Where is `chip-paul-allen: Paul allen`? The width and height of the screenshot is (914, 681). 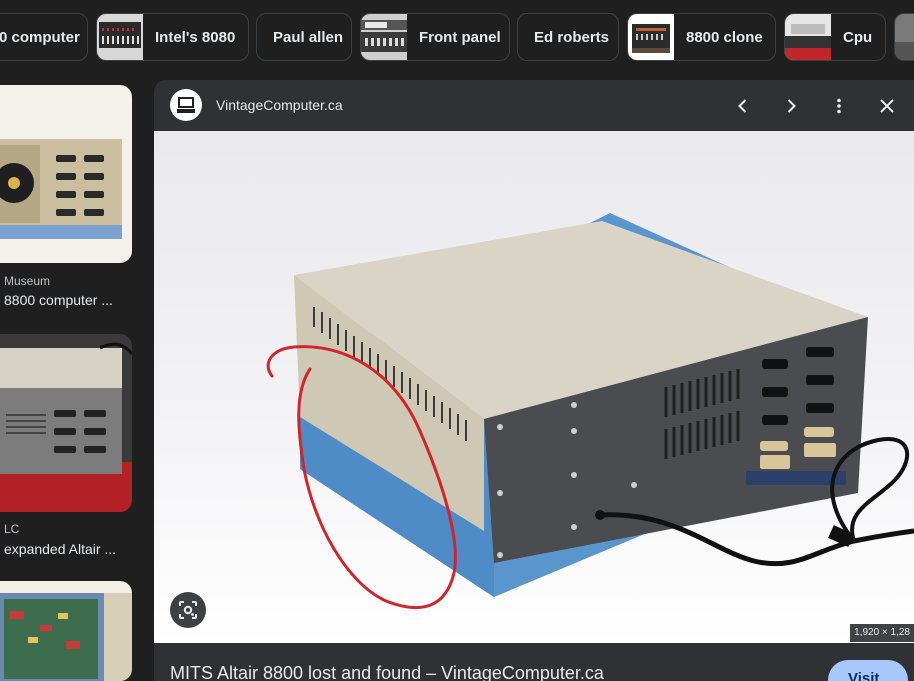 chip-paul-allen: Paul allen is located at coordinates (304, 37).